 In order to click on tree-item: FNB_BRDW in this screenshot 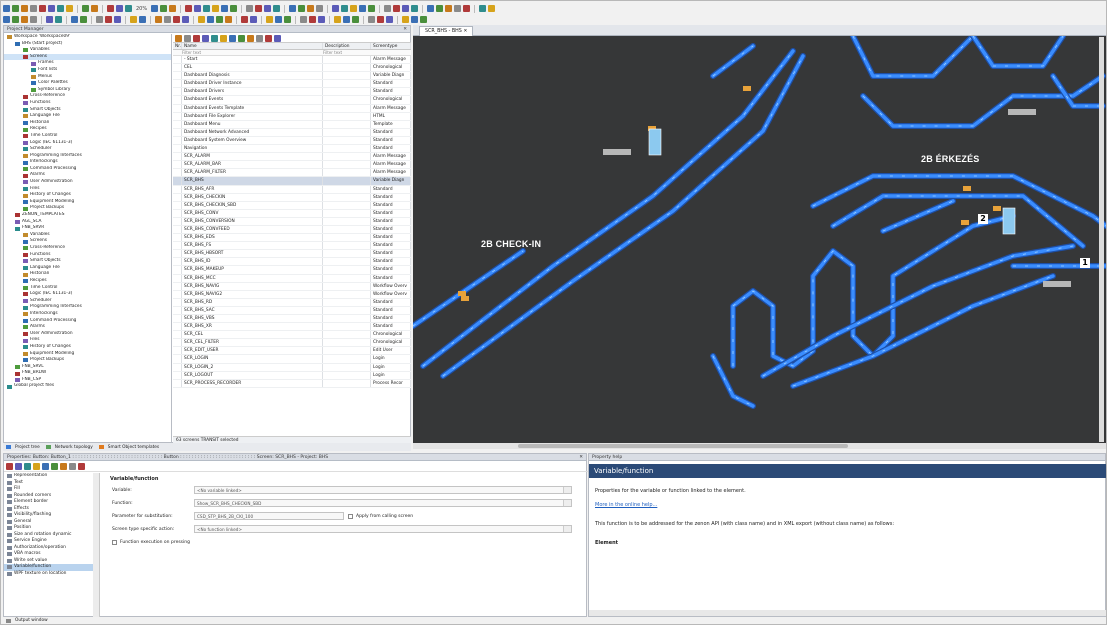, I will do `click(87, 373)`.